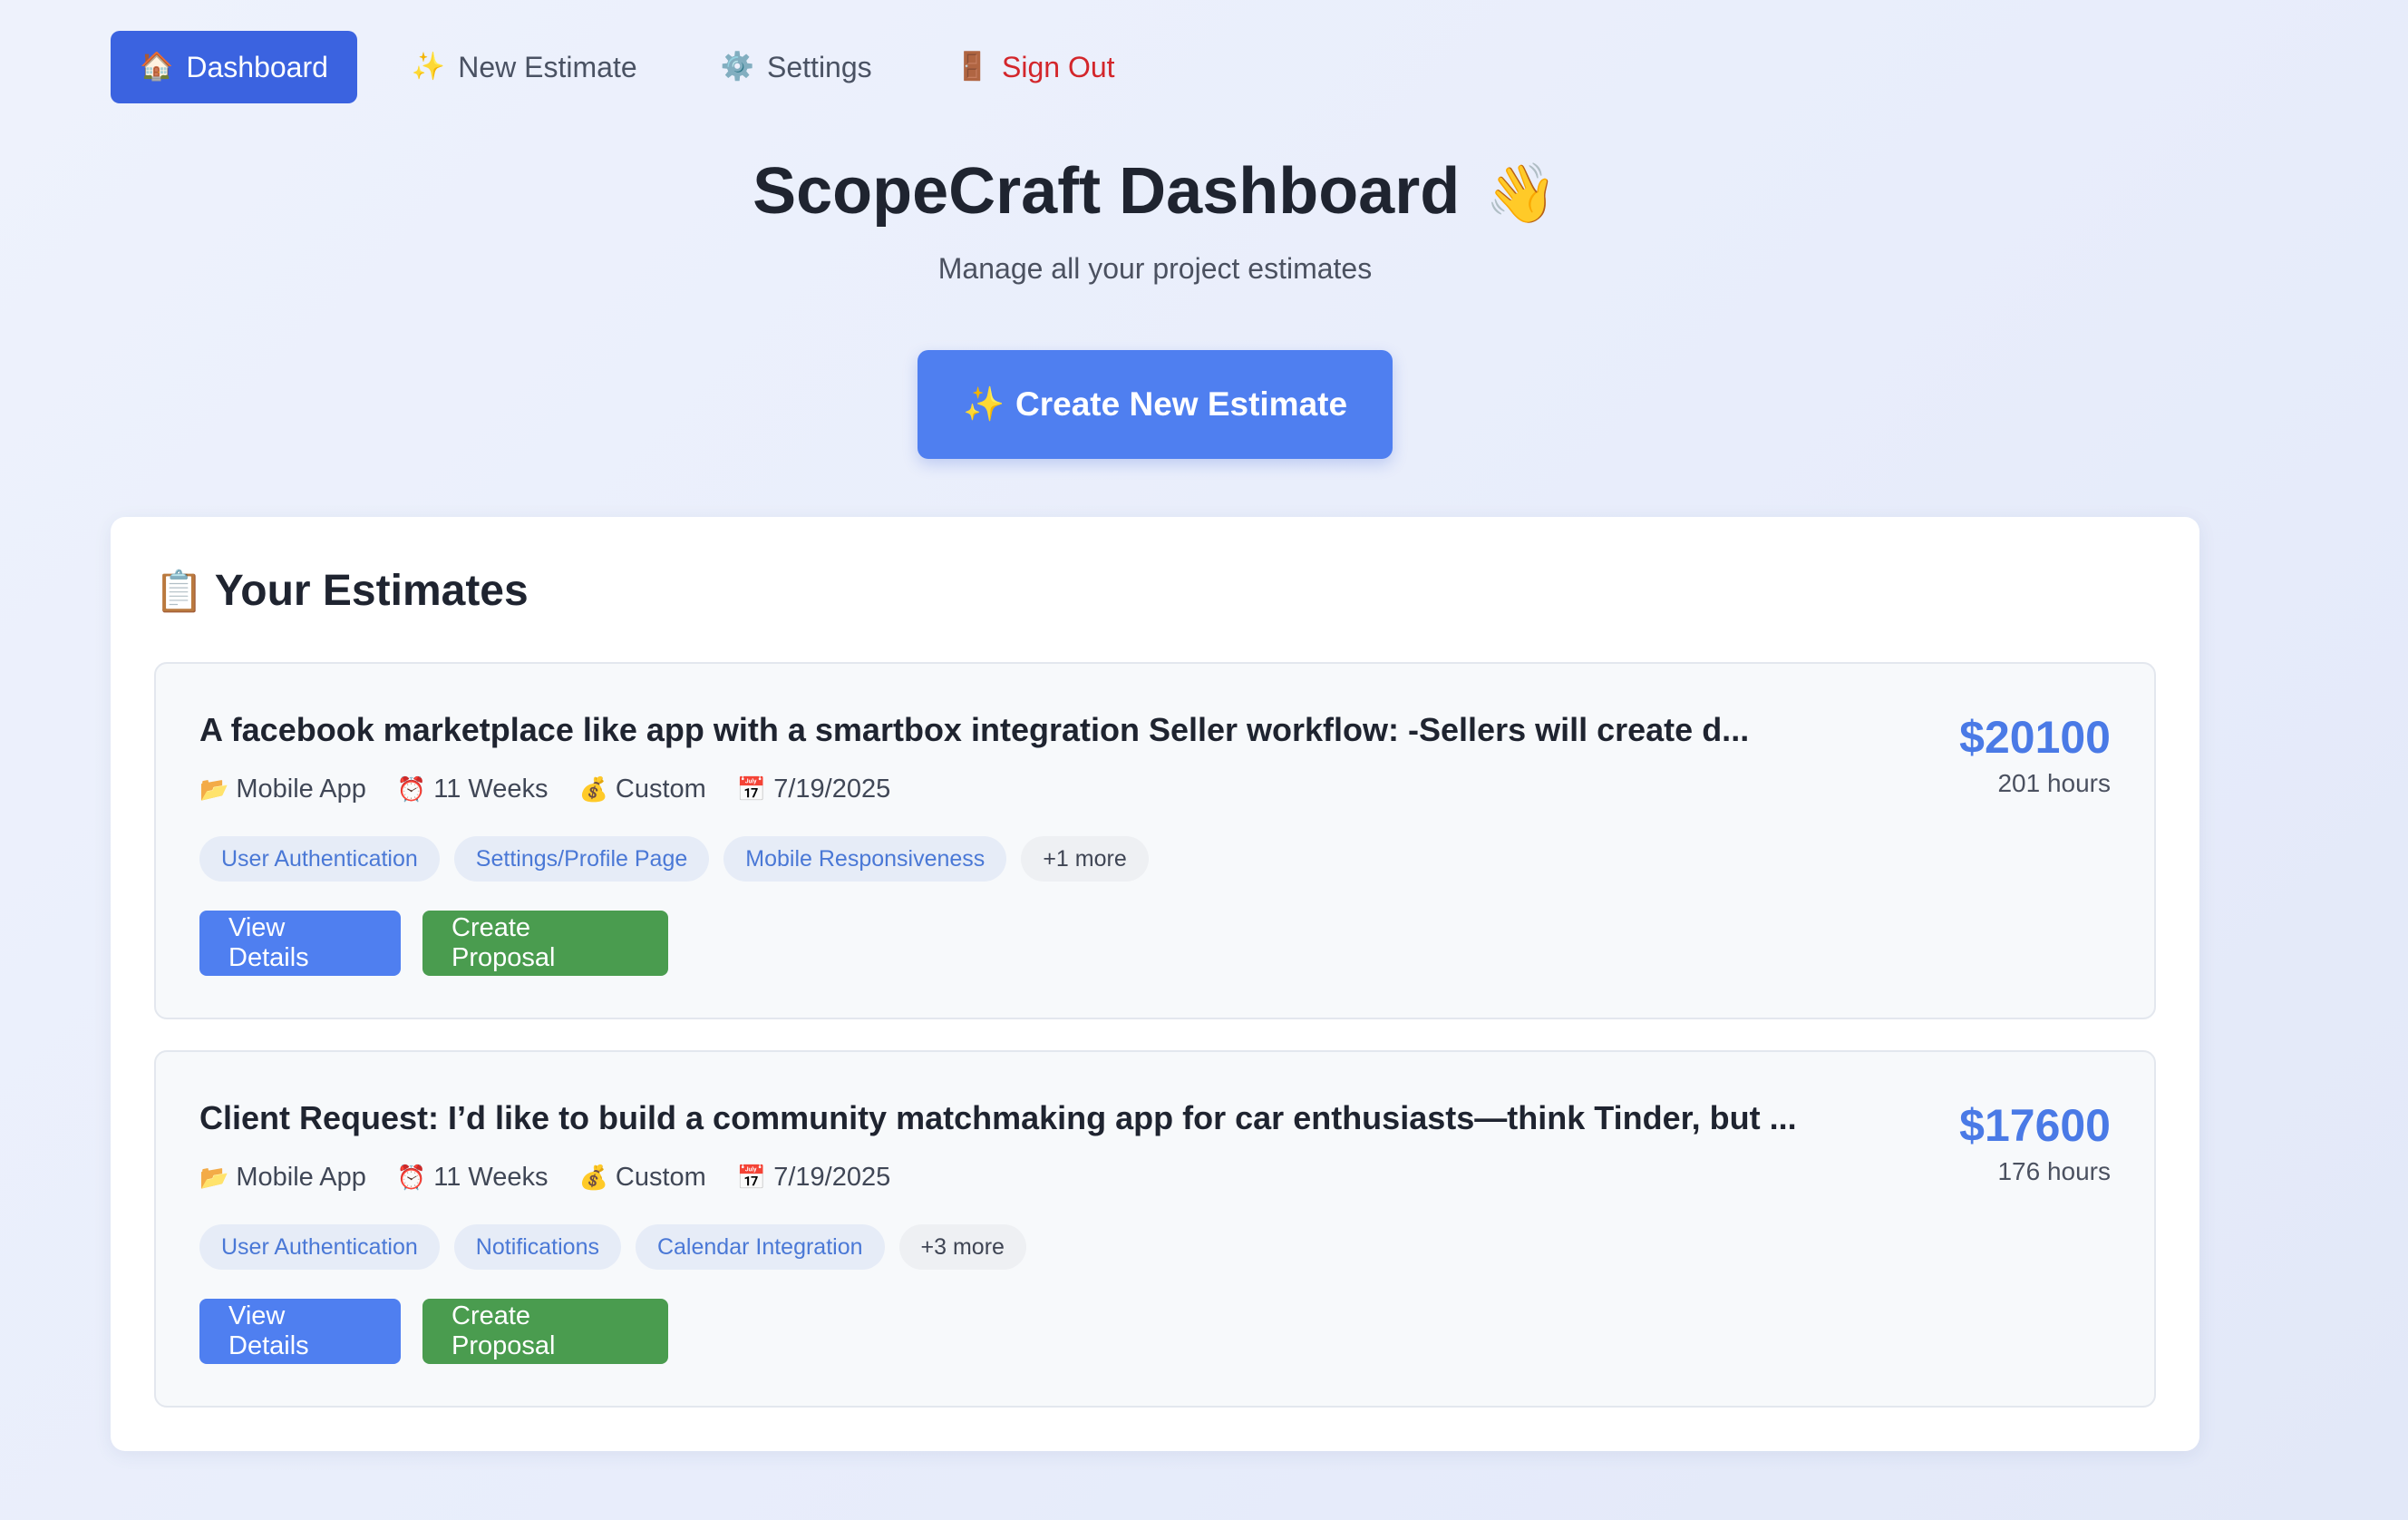  Describe the element at coordinates (962, 1247) in the screenshot. I see `more-tags-badge: +3 more` at that location.